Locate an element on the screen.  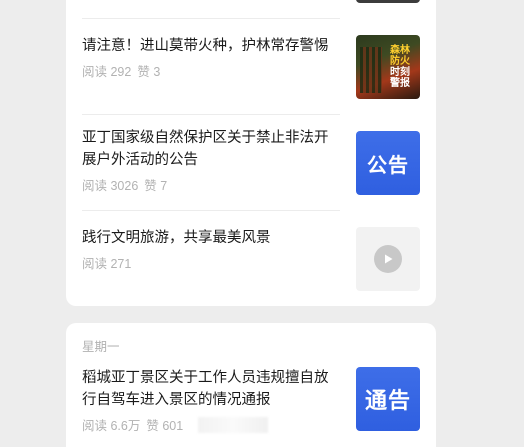
article-item-protection-notice: 亚丁国家级自然保护区关于禁止非法开展户外活动的公告 阅读 3026 赞 7 公告 is located at coordinates (251, 164).